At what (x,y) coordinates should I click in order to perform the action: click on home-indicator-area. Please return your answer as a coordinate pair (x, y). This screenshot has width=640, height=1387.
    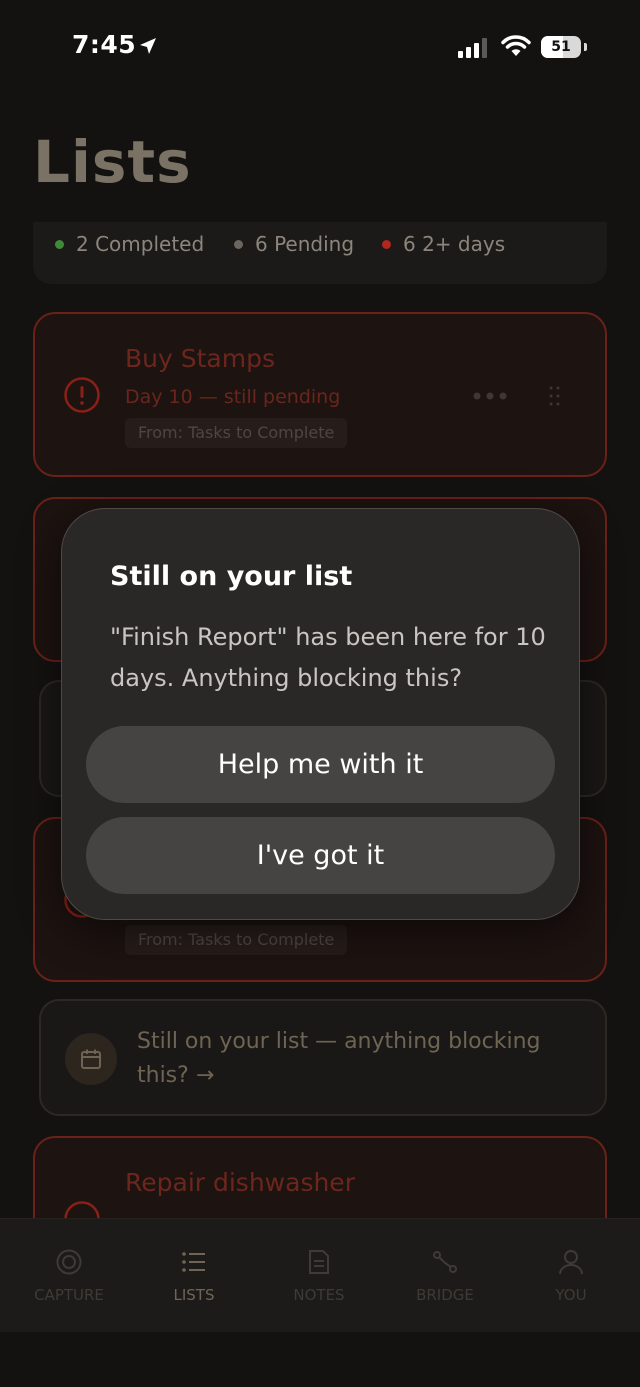
    Looking at the image, I should click on (320, 1359).